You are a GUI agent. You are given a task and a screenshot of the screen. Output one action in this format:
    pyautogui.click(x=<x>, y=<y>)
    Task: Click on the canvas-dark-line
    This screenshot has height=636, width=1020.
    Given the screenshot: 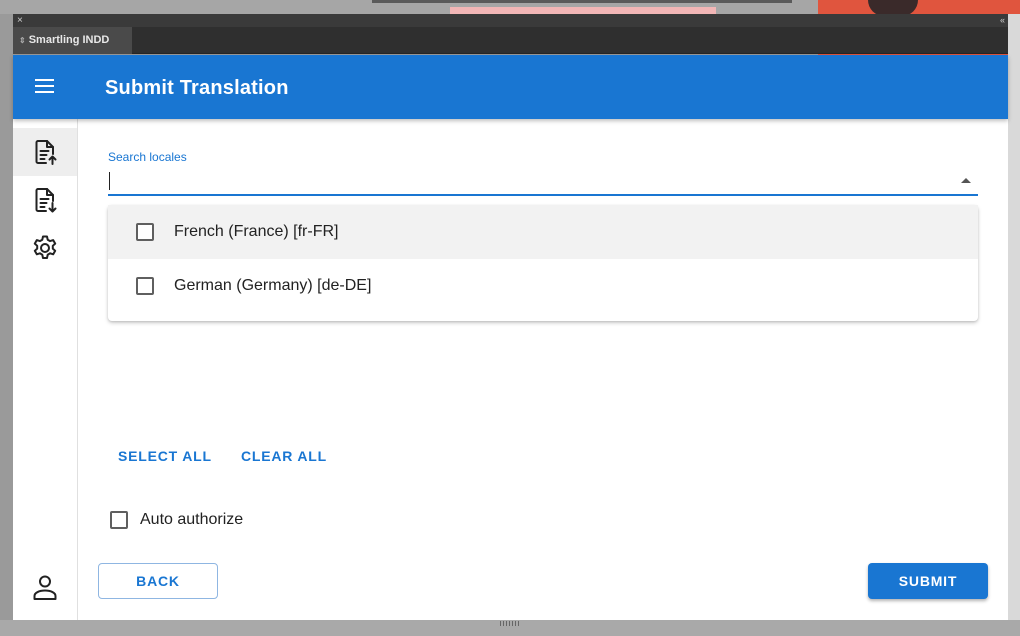 What is the action you would take?
    pyautogui.click(x=582, y=1)
    